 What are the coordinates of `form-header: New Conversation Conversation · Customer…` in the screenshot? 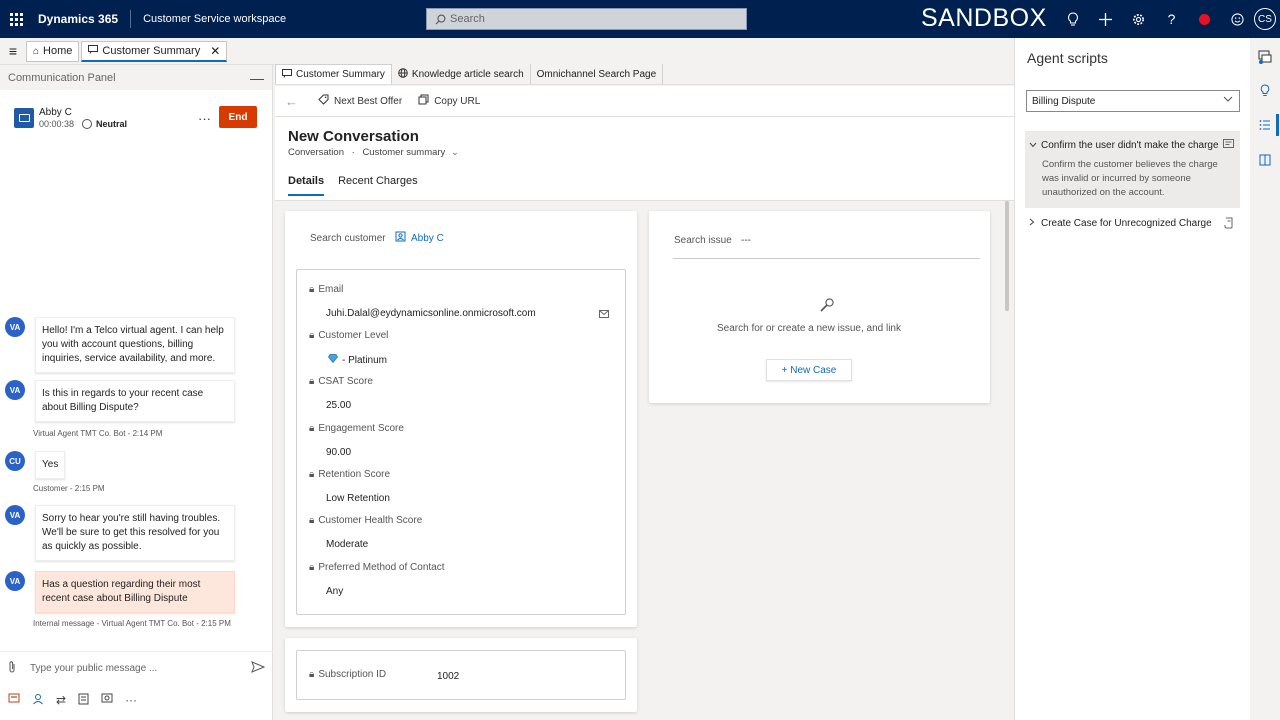 It's located at (644, 159).